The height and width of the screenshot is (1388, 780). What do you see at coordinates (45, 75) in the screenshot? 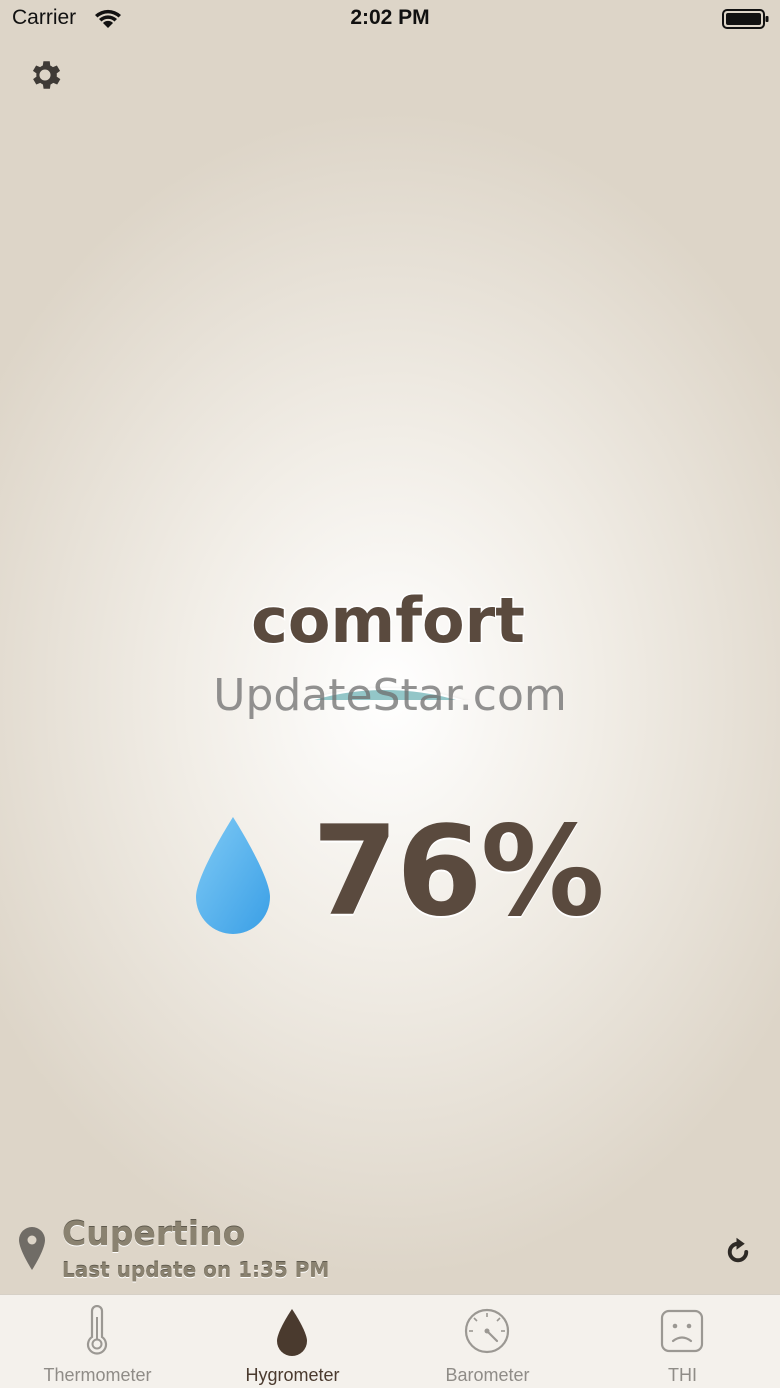
I see `settings-gear-icon` at bounding box center [45, 75].